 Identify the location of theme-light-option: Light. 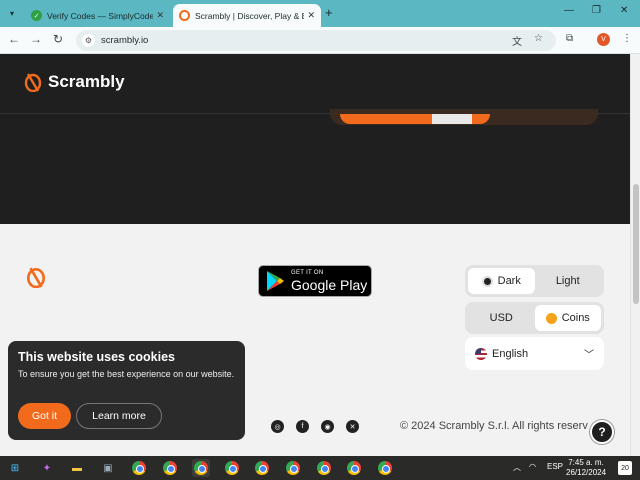
(568, 281).